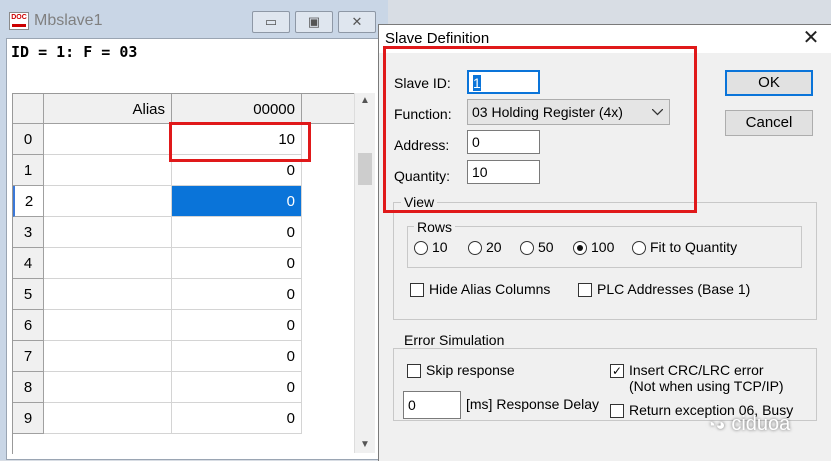  What do you see at coordinates (432, 405) in the screenshot?
I see `response-delay-input: 0` at bounding box center [432, 405].